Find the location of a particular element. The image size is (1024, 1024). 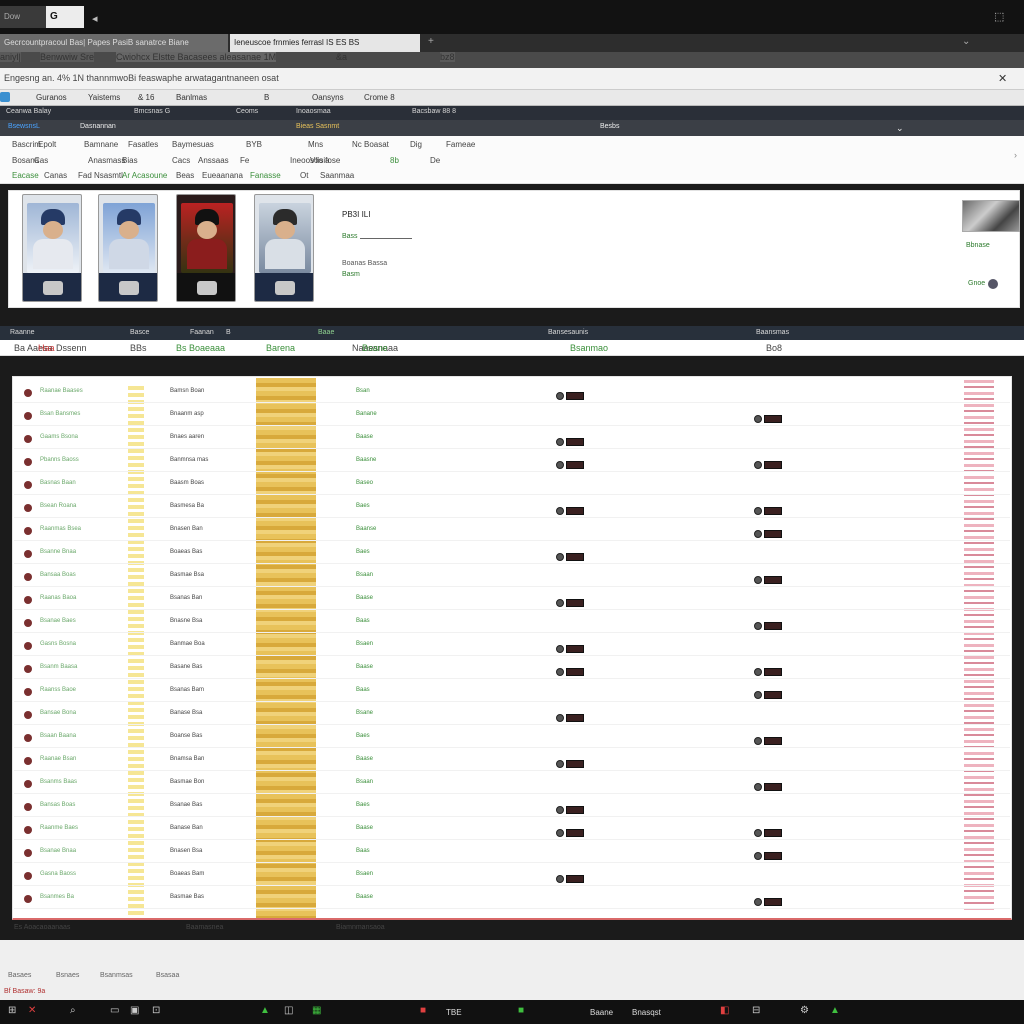

product-link: Bass is located at coordinates (350, 236).